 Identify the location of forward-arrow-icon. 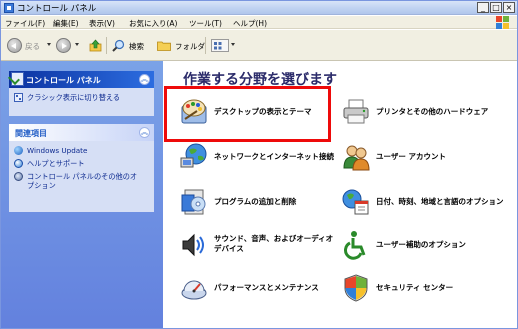
(63, 45).